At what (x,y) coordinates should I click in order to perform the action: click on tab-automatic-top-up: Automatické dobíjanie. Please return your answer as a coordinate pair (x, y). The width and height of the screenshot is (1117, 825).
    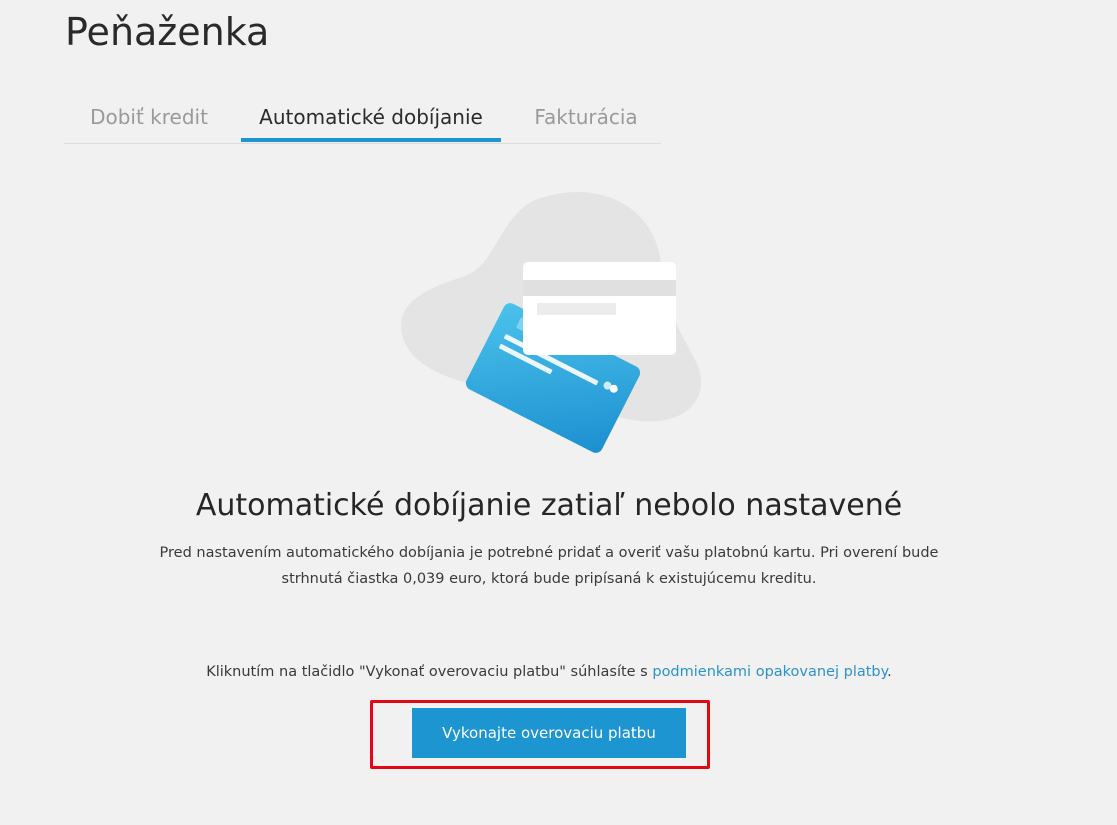
    Looking at the image, I should click on (371, 119).